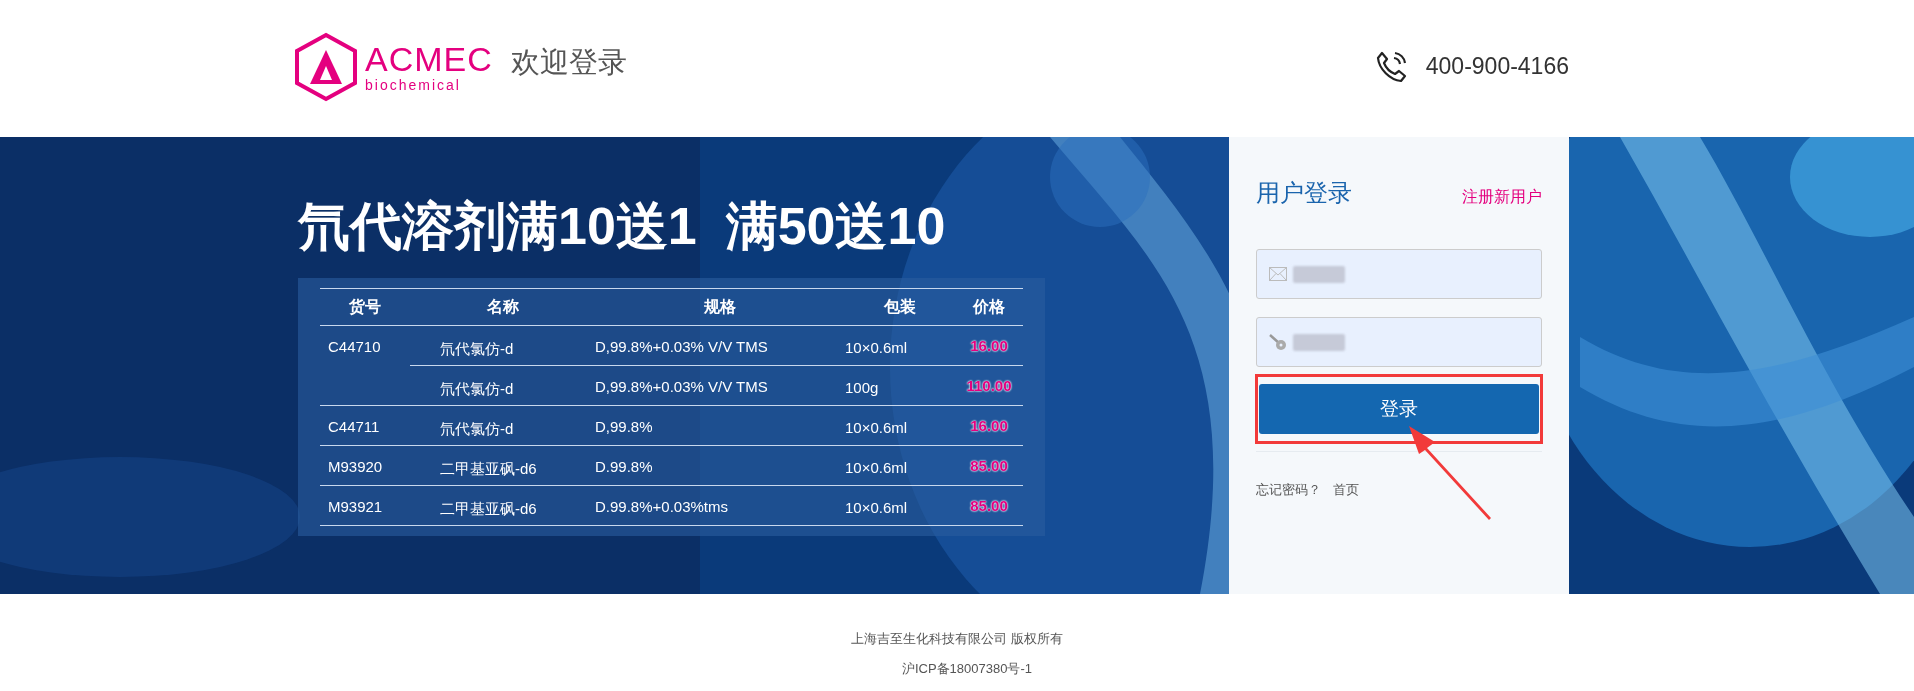 The height and width of the screenshot is (691, 1914). Describe the element at coordinates (622, 226) in the screenshot. I see `promo-headline: 氘代溶剂满10送1 满50送10` at that location.